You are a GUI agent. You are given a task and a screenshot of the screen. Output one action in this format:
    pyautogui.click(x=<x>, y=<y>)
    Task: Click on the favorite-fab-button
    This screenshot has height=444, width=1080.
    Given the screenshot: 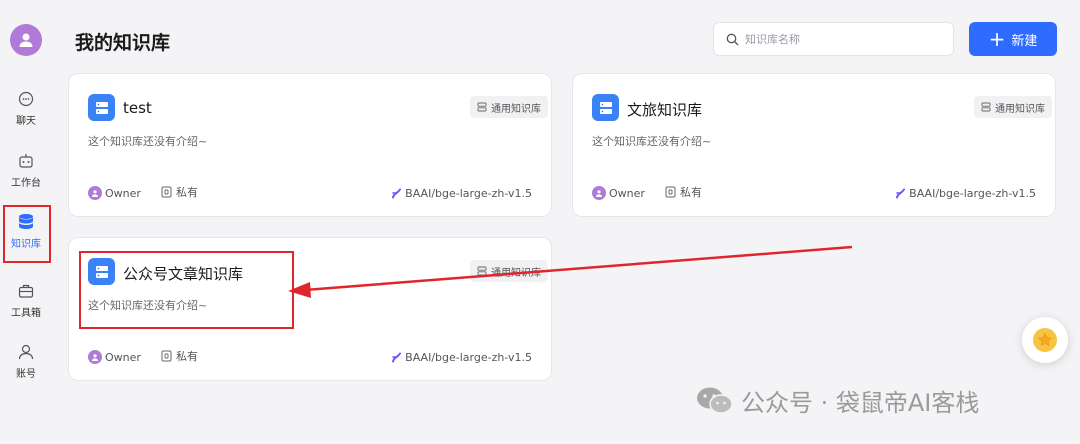 What is the action you would take?
    pyautogui.click(x=1045, y=340)
    